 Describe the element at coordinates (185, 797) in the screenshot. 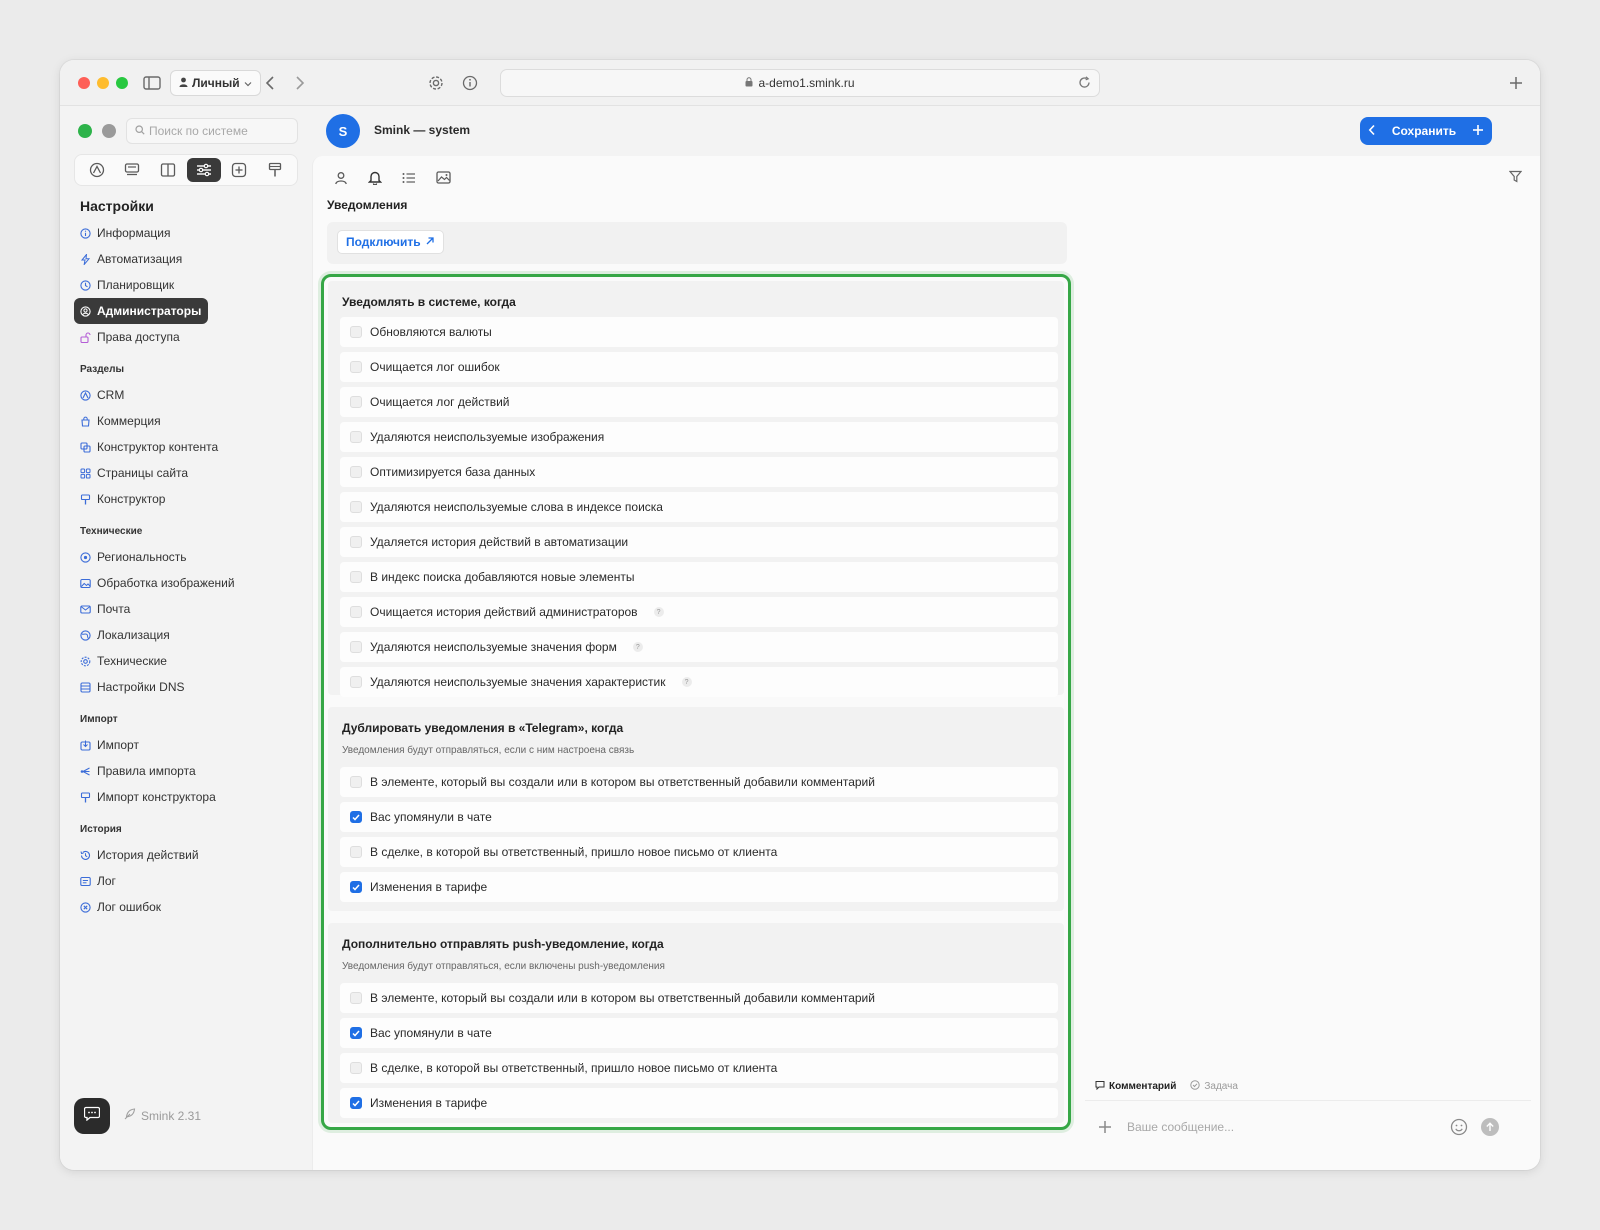

I see `sidebar-item-builder-import: Импорт конструктора` at that location.